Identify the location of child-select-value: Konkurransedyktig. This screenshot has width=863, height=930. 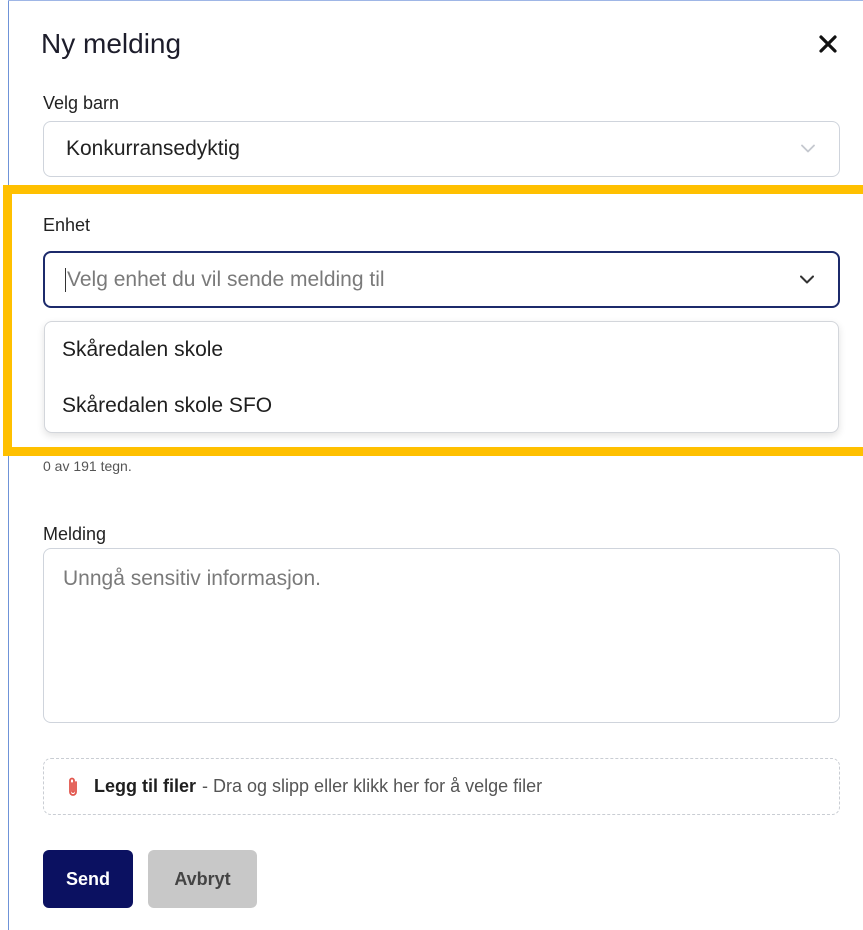
(153, 148).